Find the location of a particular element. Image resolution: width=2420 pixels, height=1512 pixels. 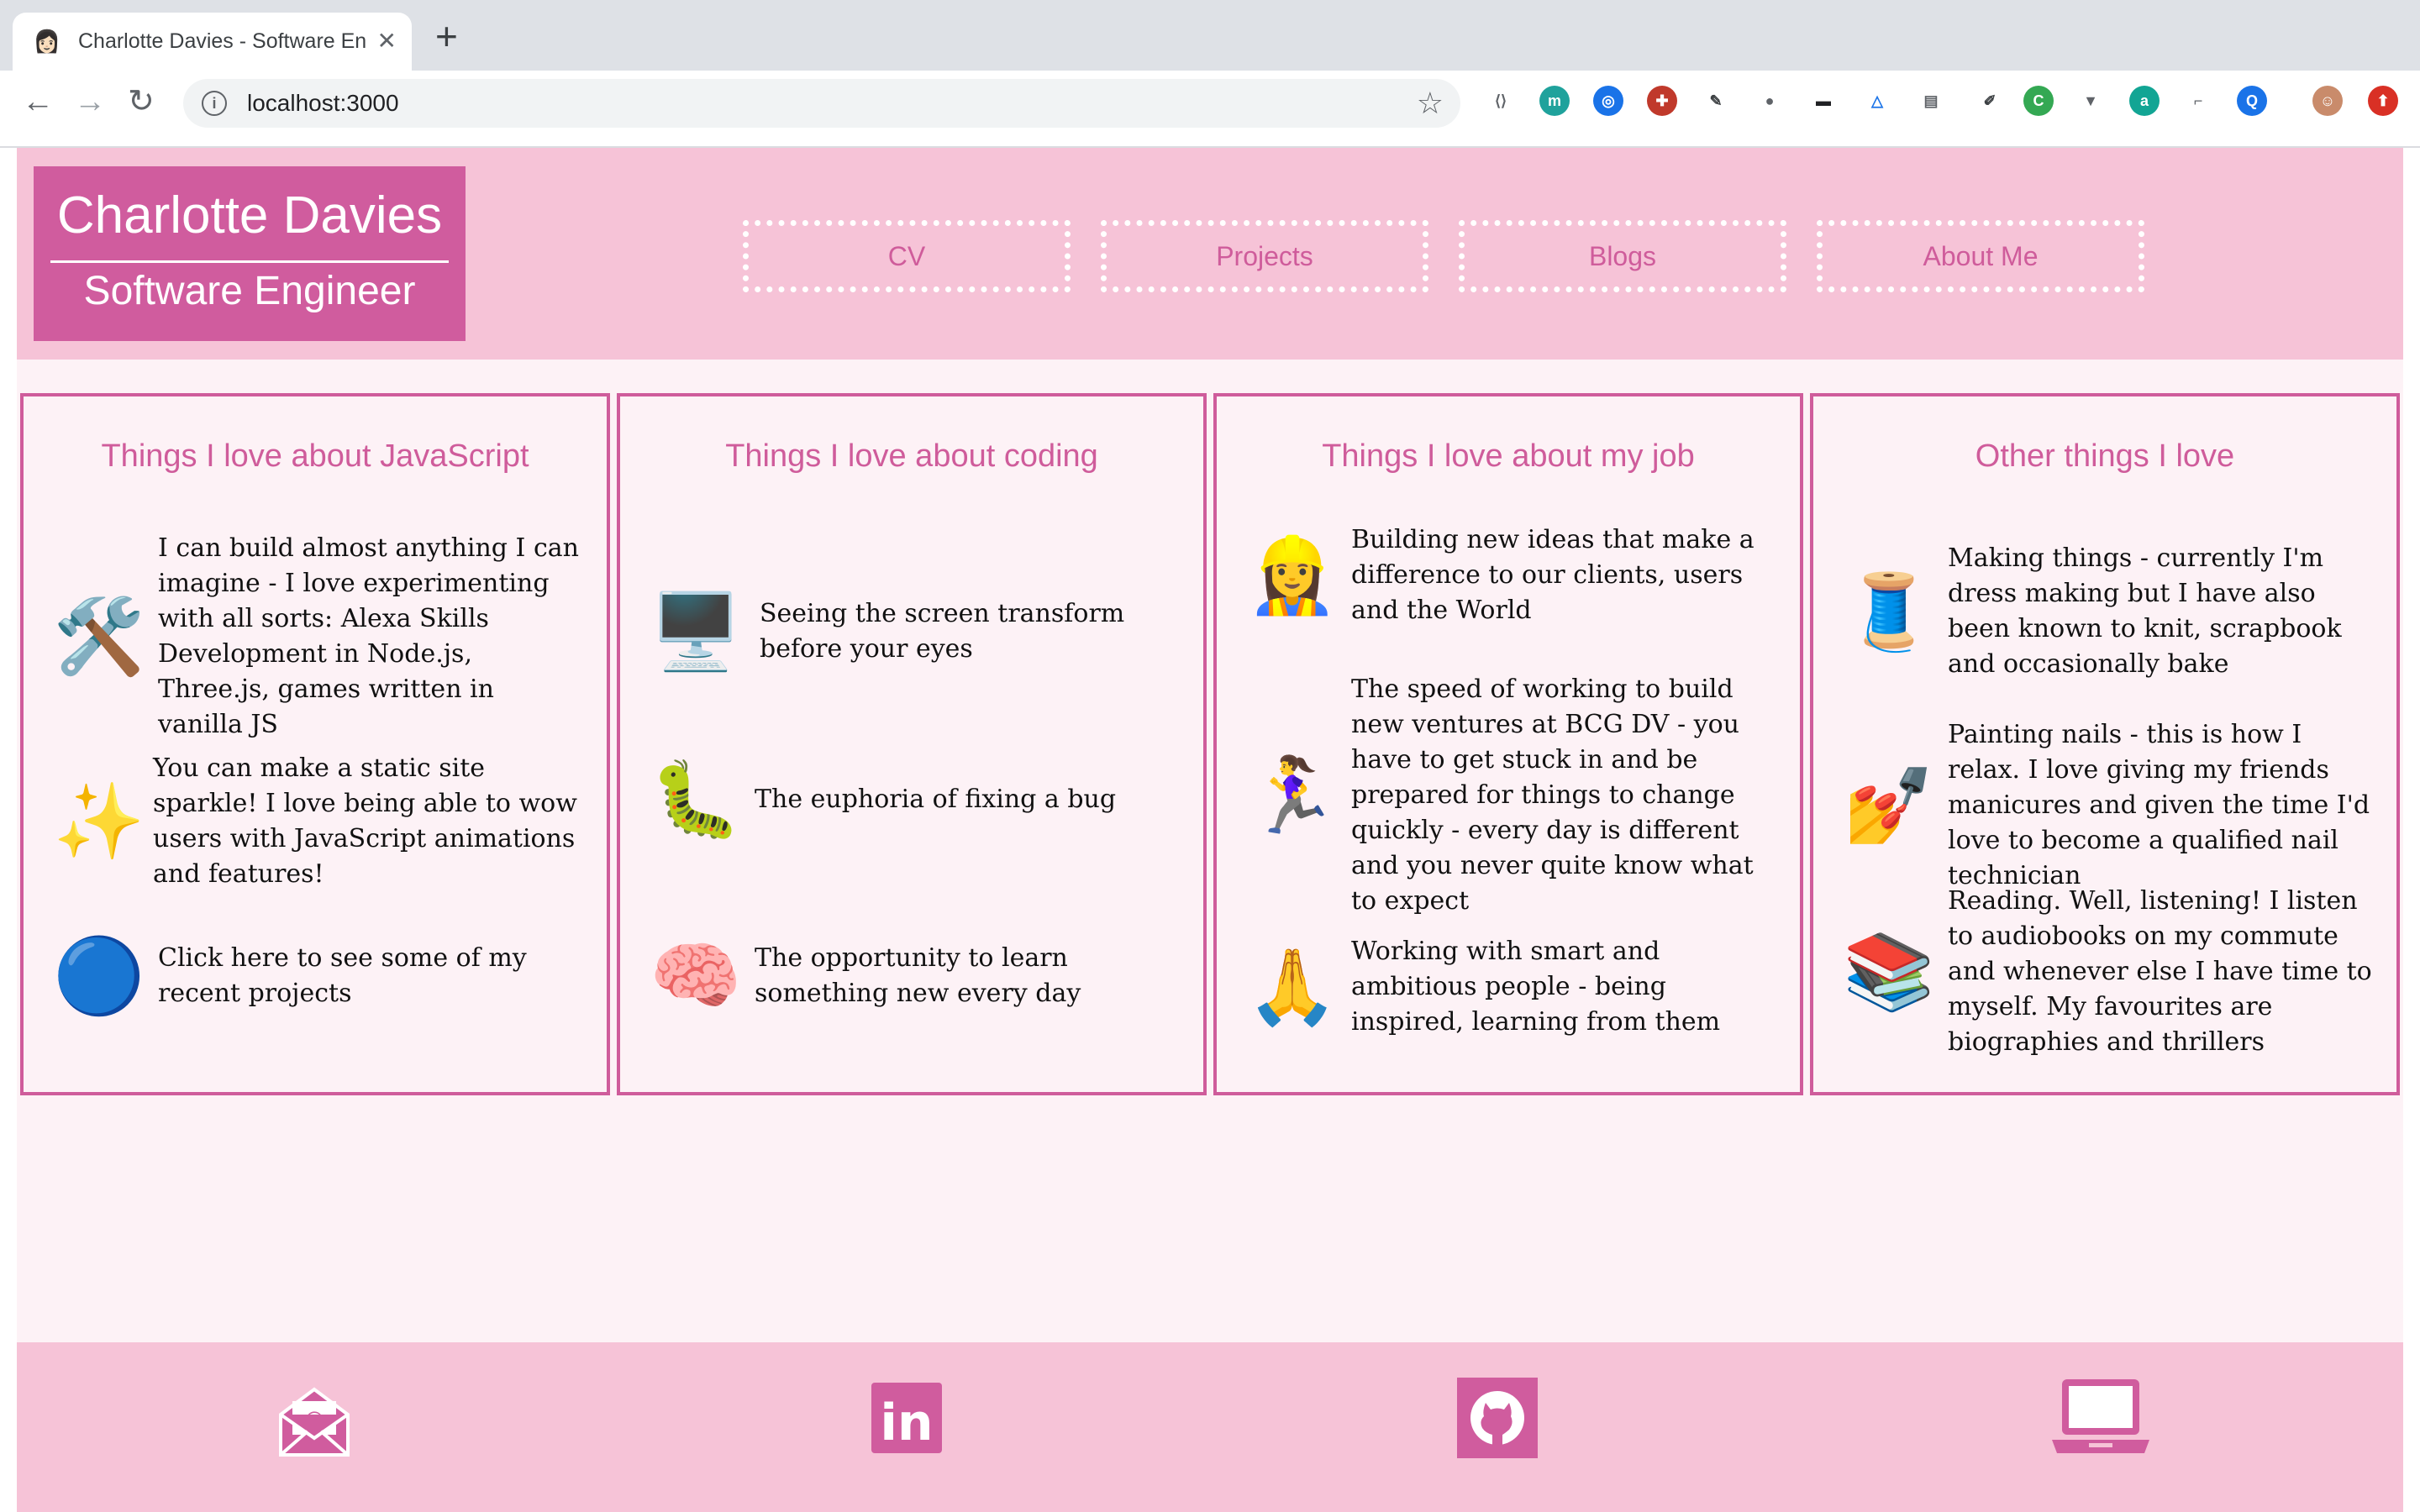

note-extension-icon: ▤ is located at coordinates (1931, 101).